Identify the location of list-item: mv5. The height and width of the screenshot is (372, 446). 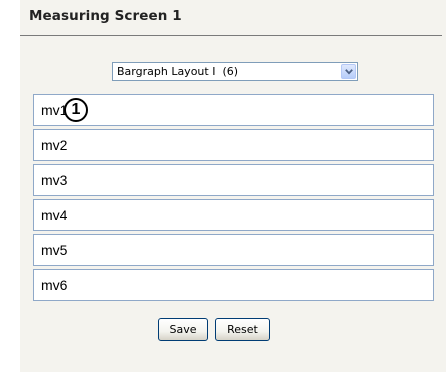
(233, 250).